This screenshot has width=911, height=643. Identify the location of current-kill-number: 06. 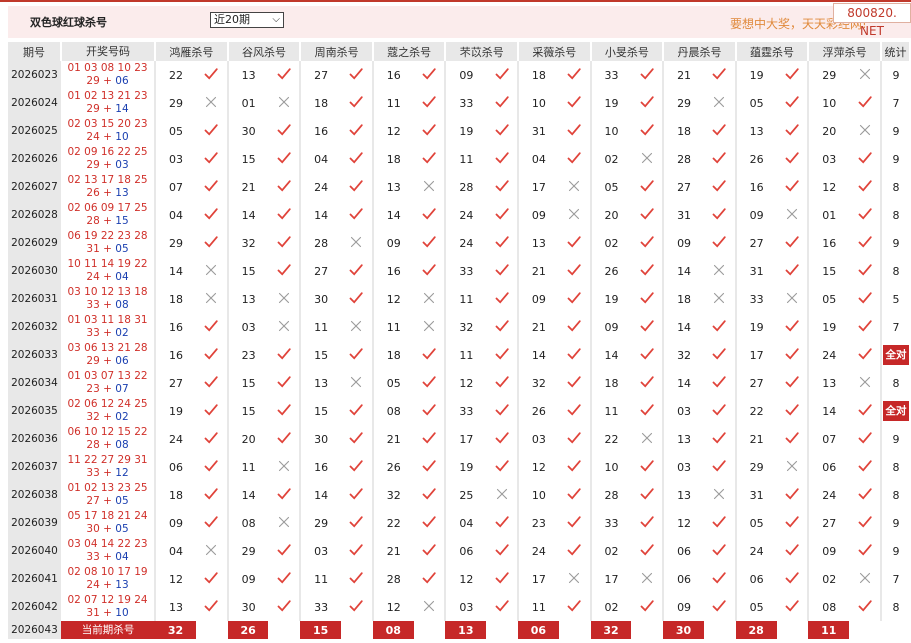
(538, 630).